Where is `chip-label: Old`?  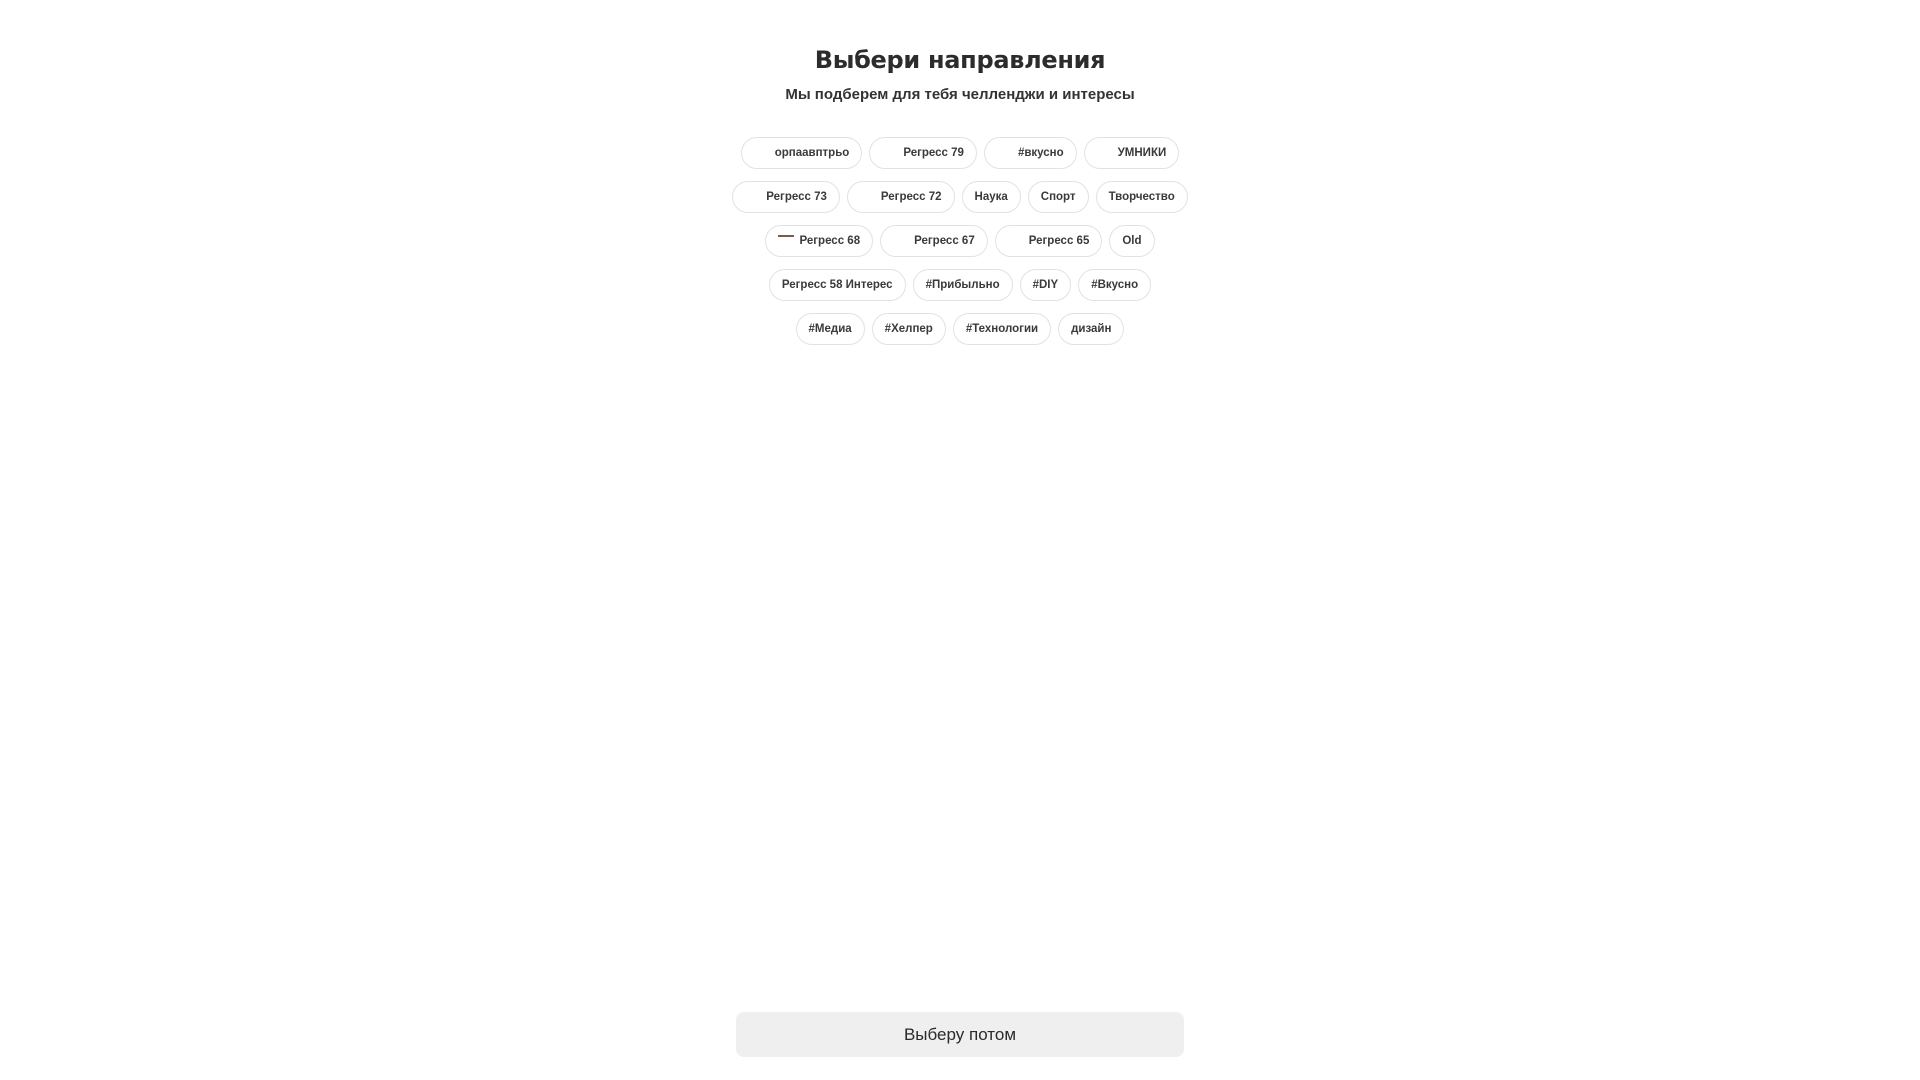 chip-label: Old is located at coordinates (1132, 241).